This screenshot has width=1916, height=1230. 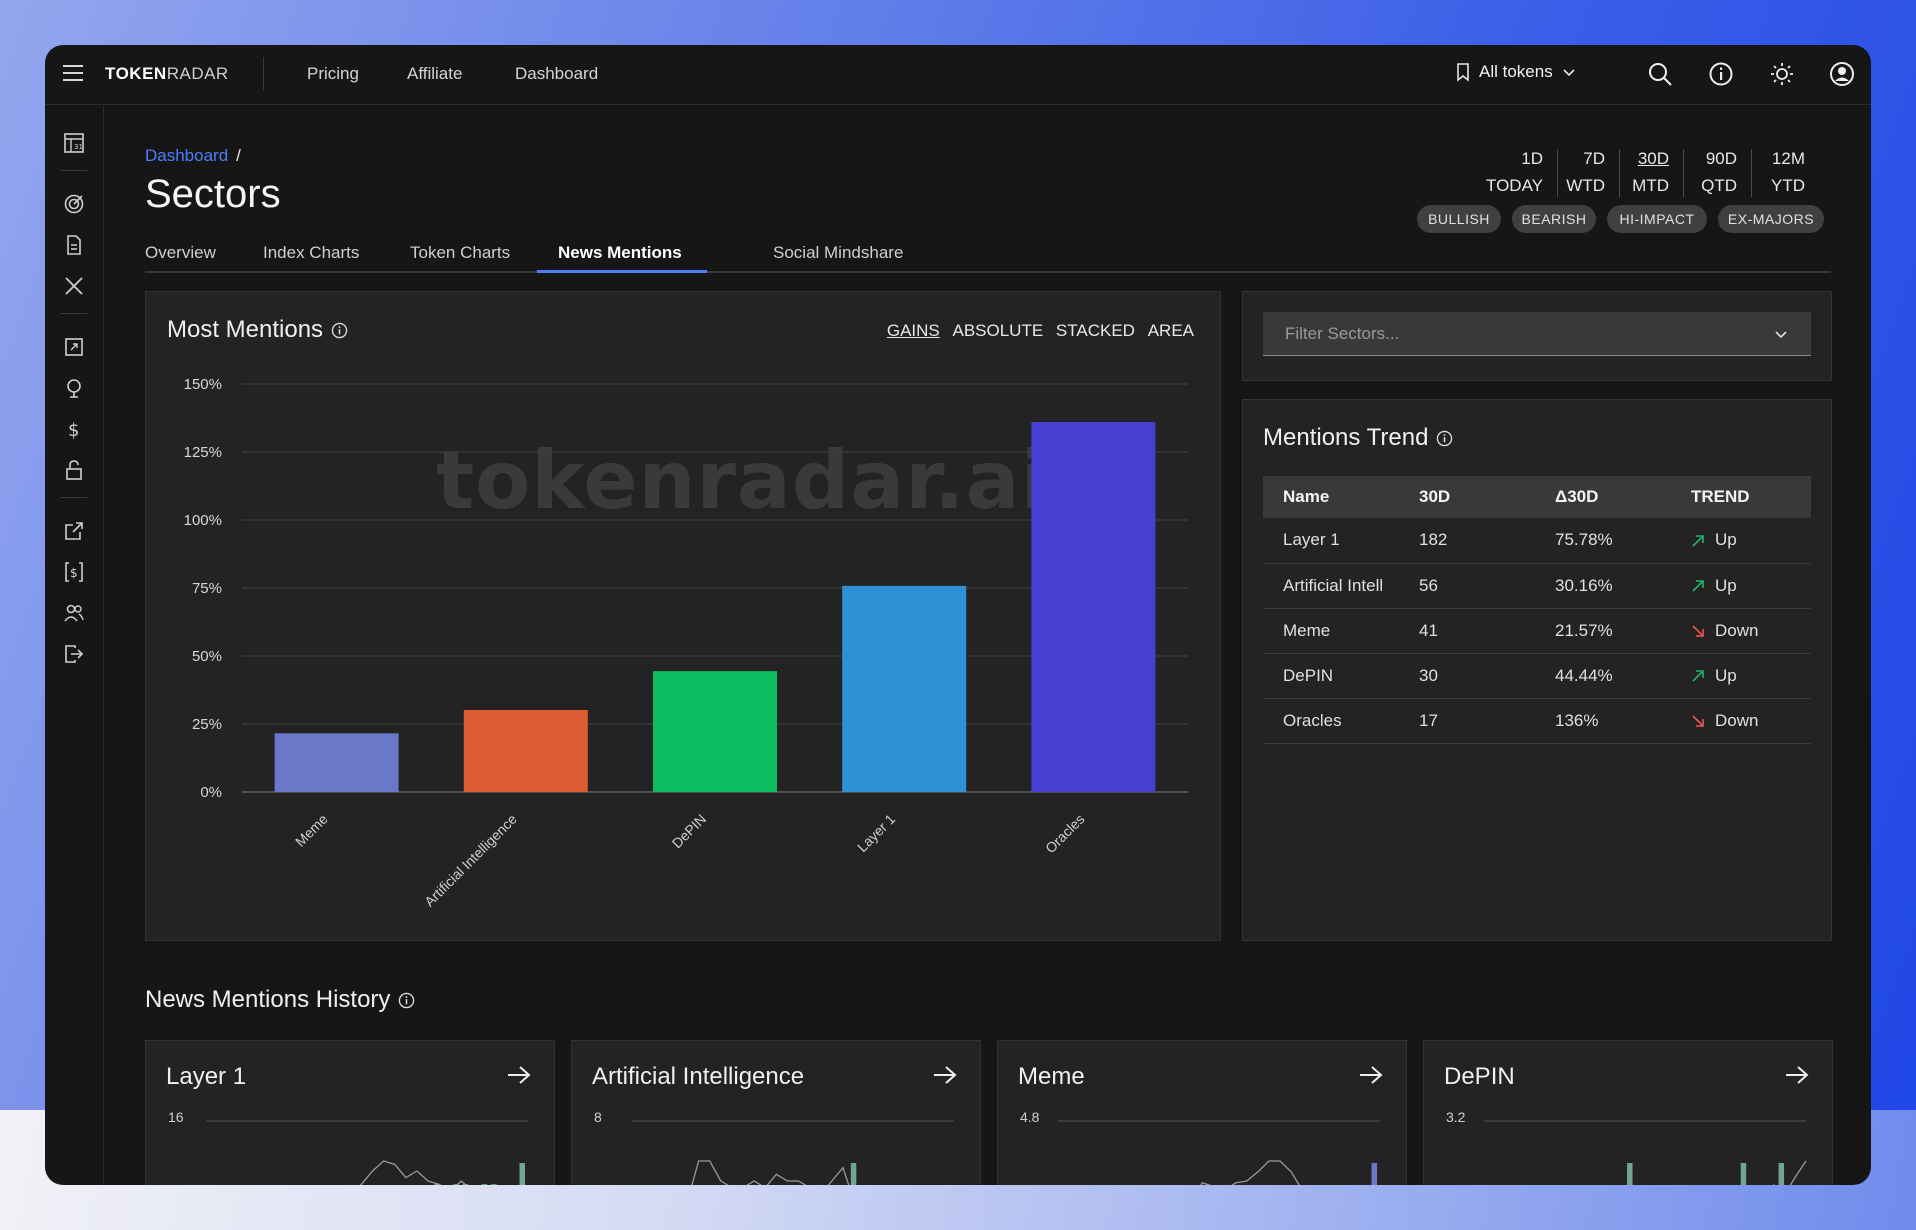 I want to click on cell-trend: Down, so click(x=1741, y=721).